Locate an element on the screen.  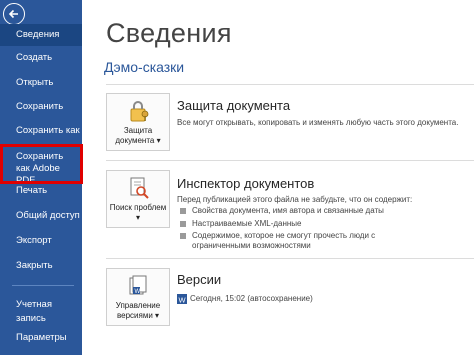
sidebar-item-label: Сведения is located at coordinates (38, 34).